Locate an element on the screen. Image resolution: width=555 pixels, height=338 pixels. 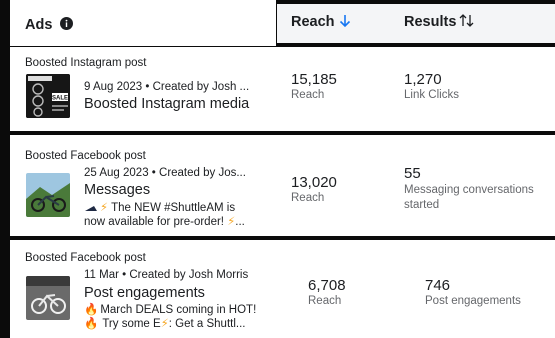
results-column-header: Results is located at coordinates (430, 22).